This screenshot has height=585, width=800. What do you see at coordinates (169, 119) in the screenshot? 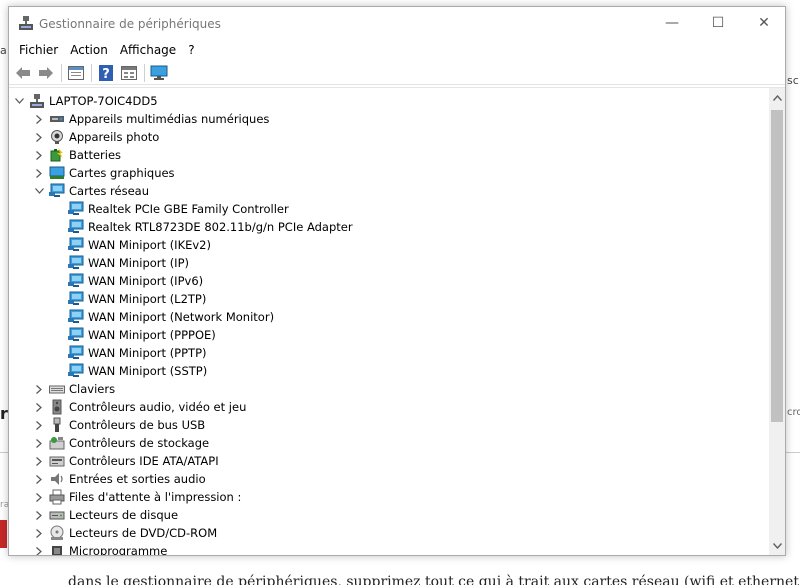
I see `tree-item-label: Appareils multimédias numériques` at bounding box center [169, 119].